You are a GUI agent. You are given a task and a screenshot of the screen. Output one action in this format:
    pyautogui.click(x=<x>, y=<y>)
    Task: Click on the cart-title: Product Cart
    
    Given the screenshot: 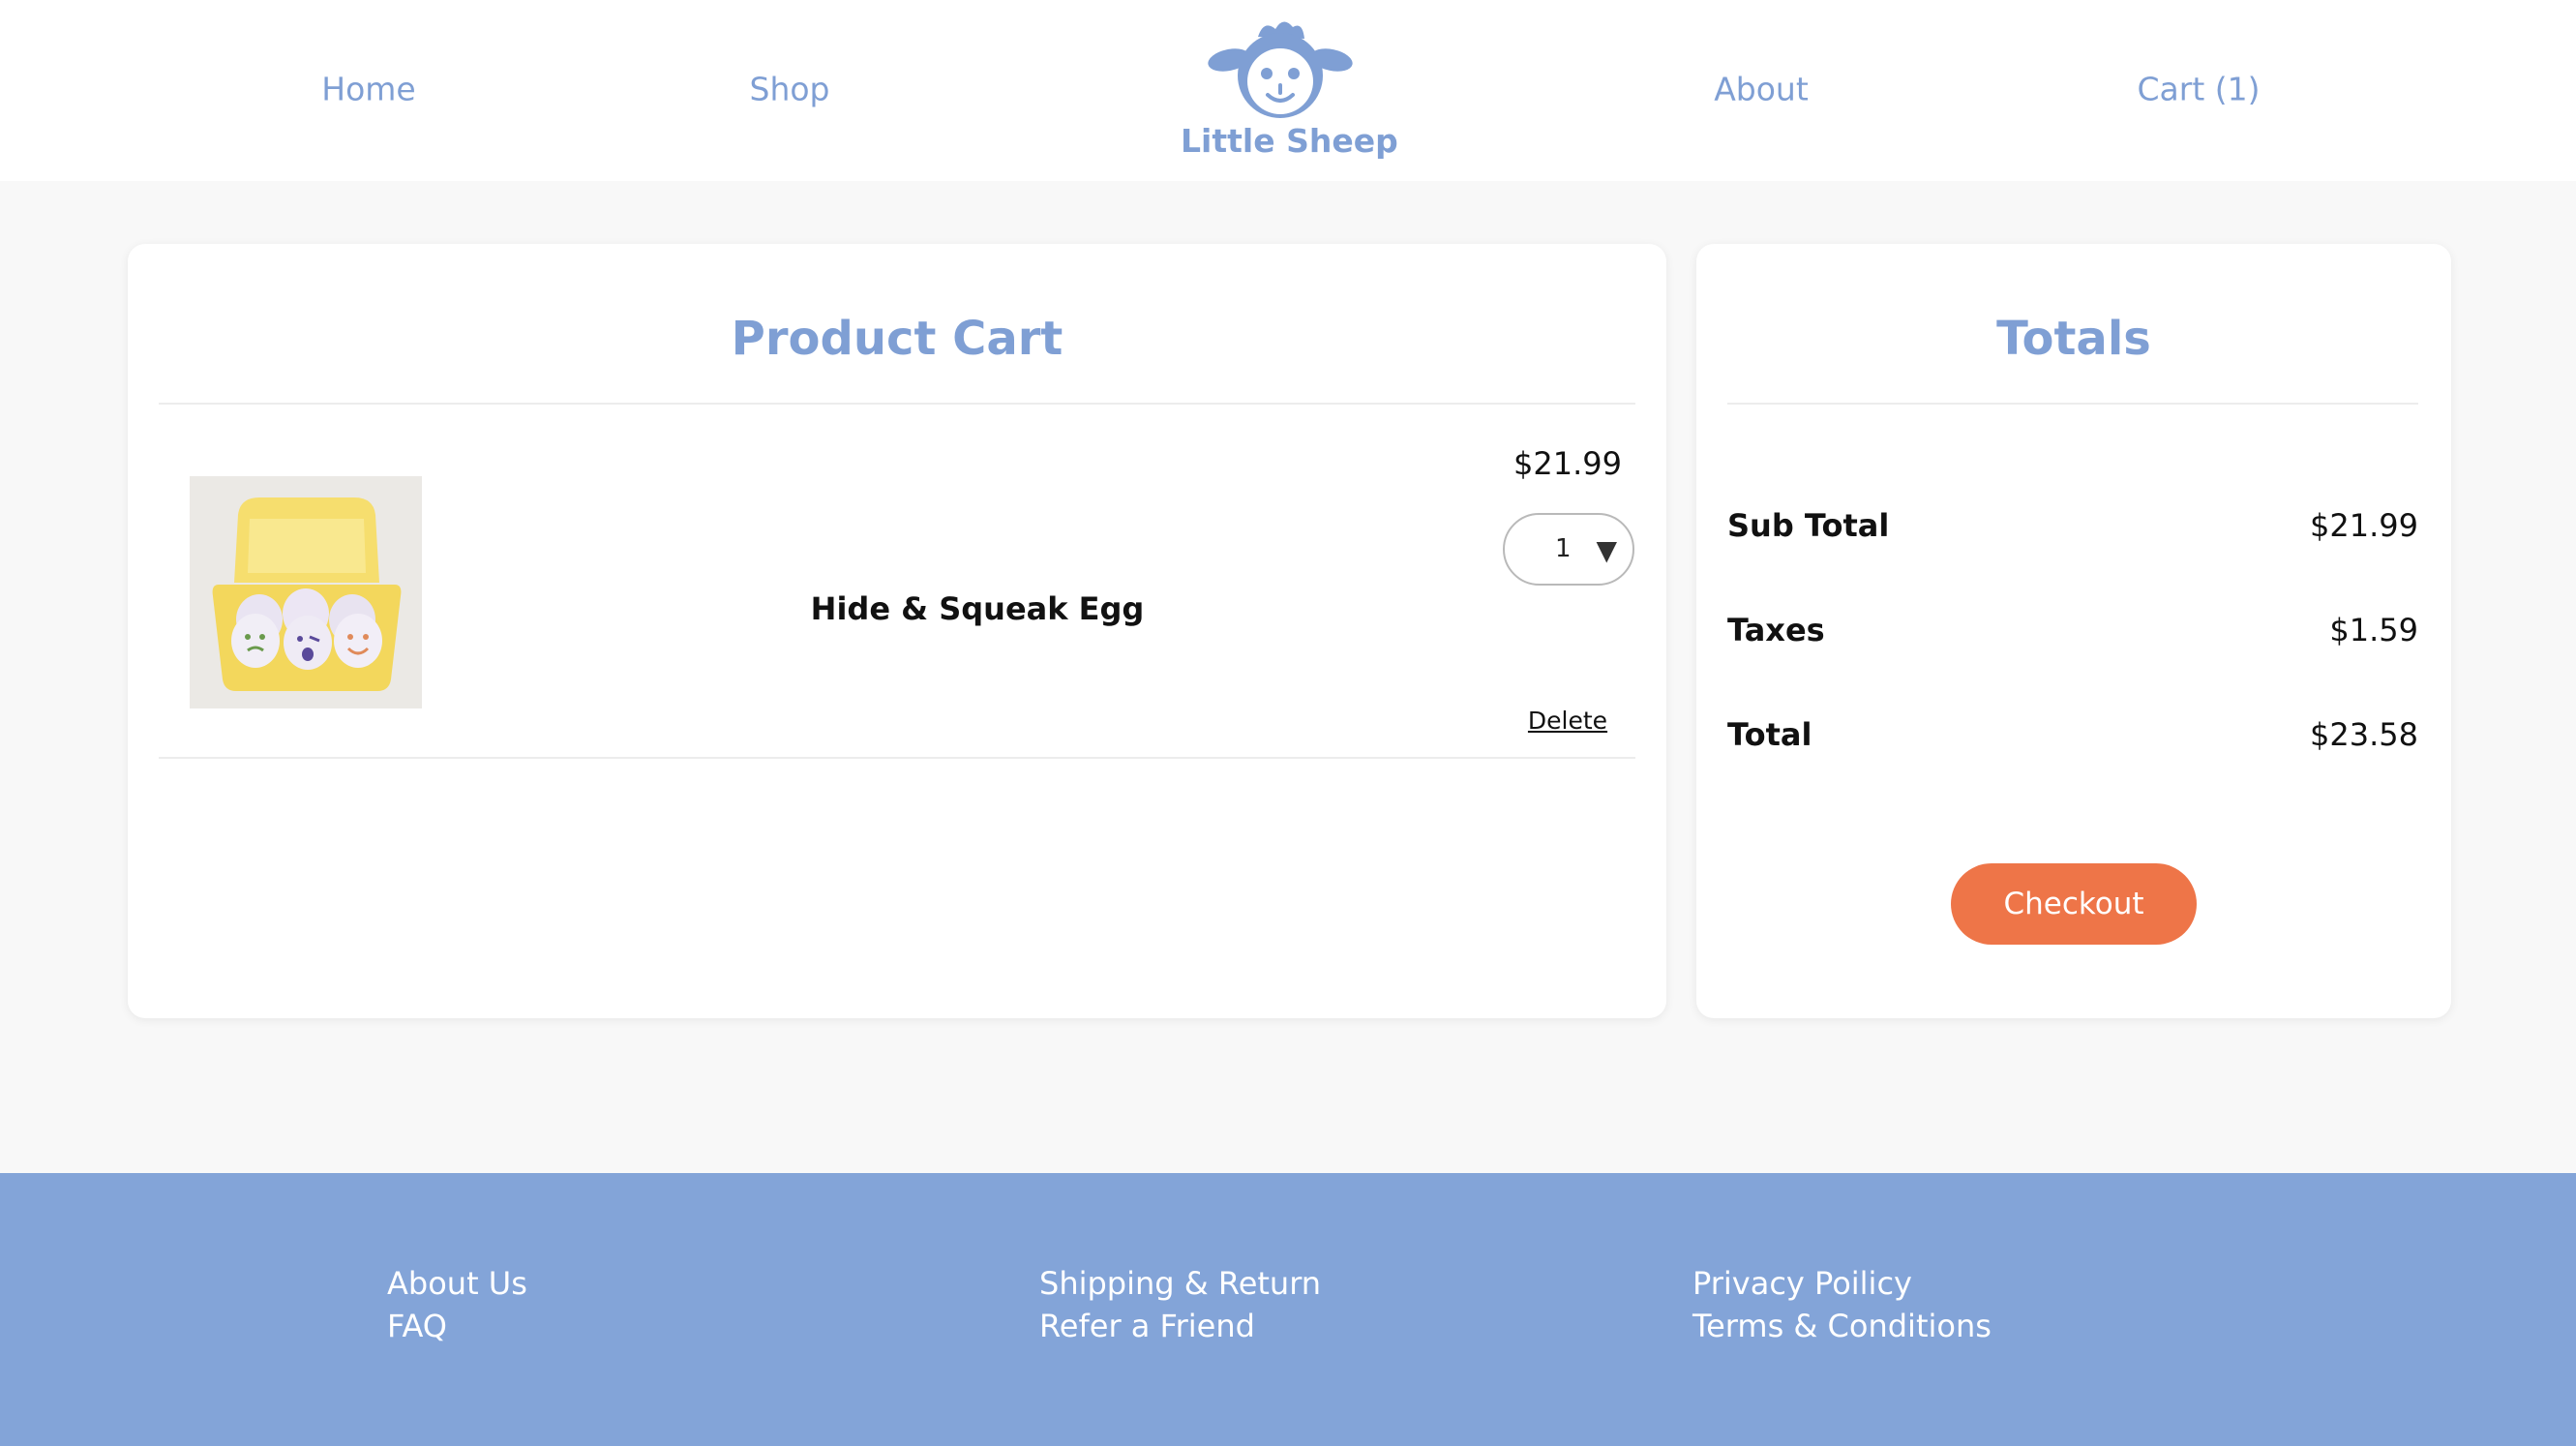 What is the action you would take?
    pyautogui.click(x=897, y=339)
    